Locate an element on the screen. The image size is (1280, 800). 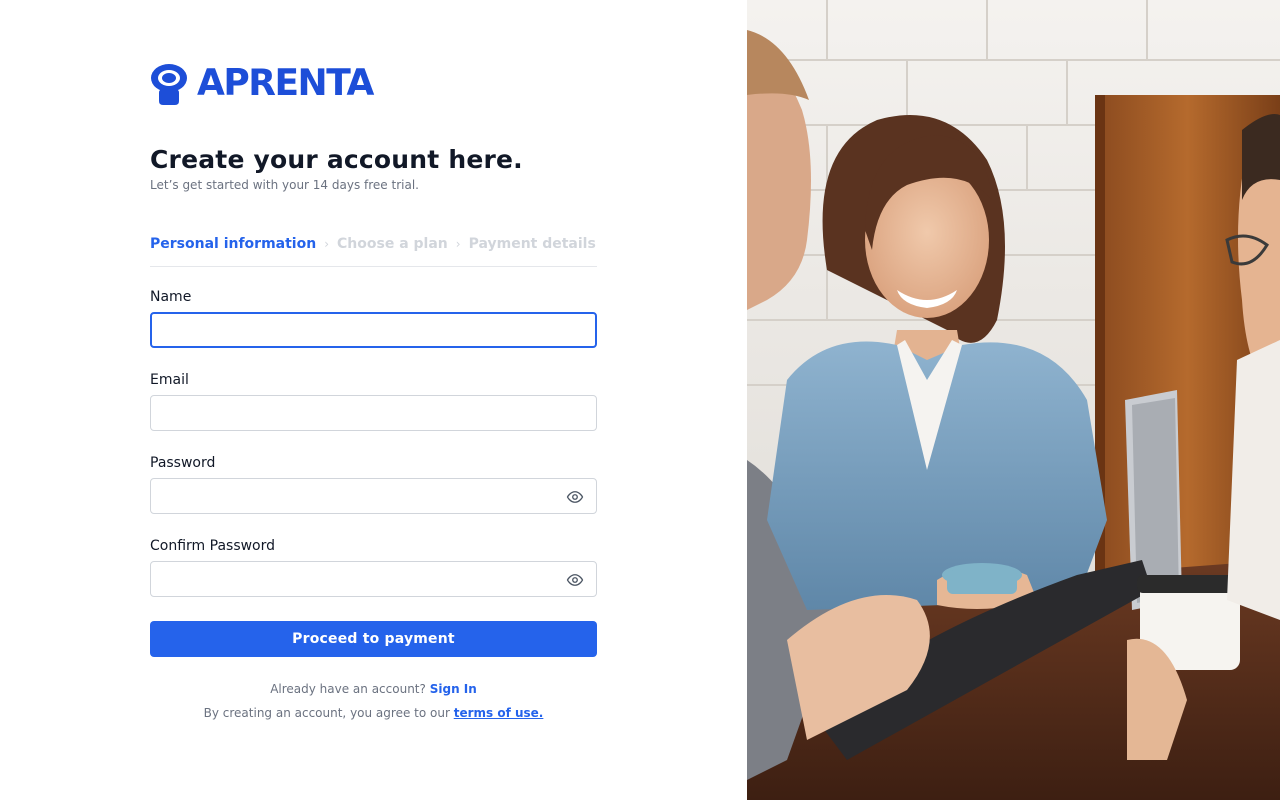
brand-name: APRENTA is located at coordinates (285, 83).